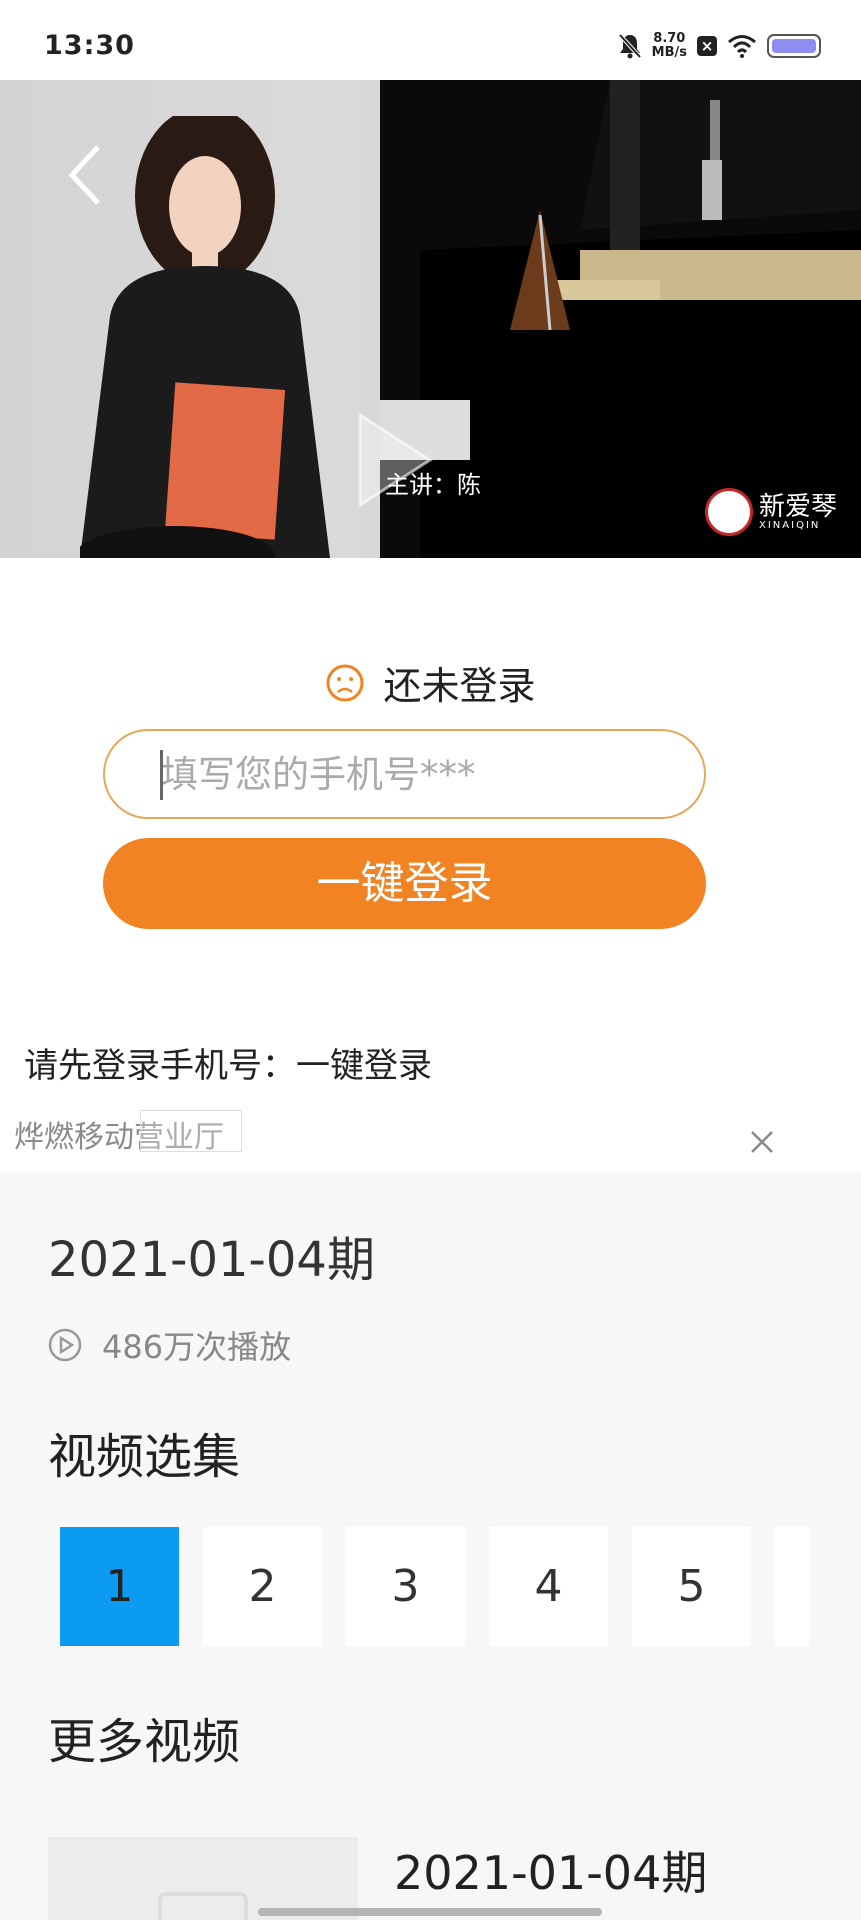 Image resolution: width=861 pixels, height=1920 pixels. I want to click on wifi-icon, so click(742, 46).